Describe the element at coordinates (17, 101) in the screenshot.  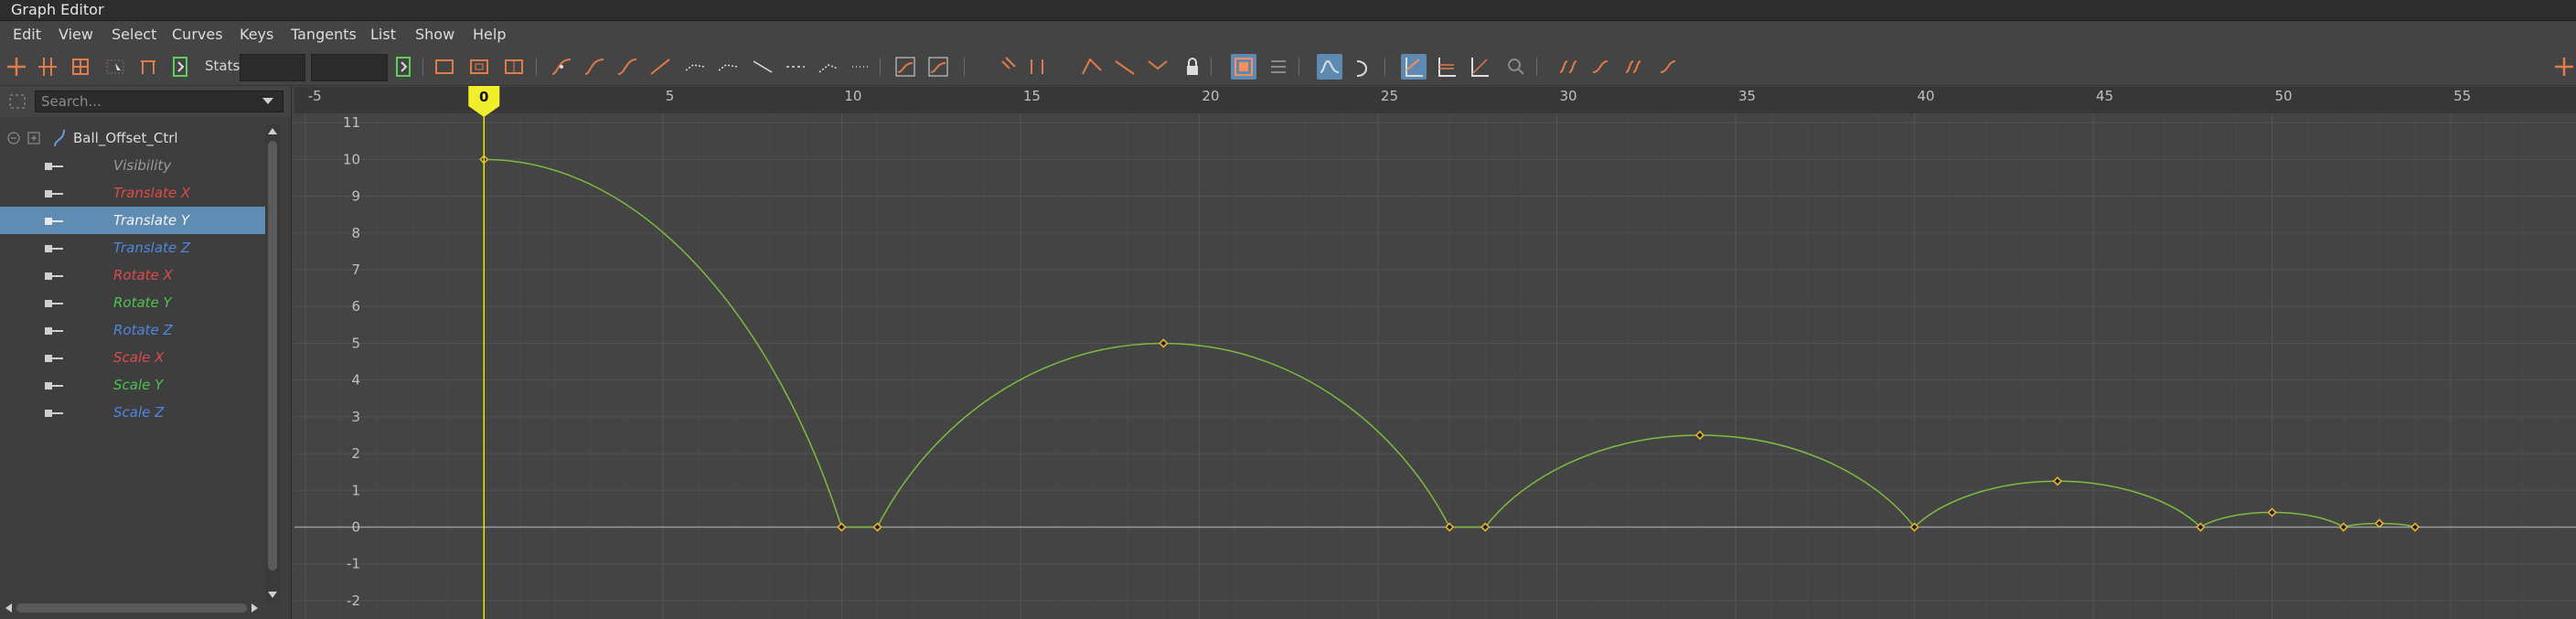
I see `frame-select-icon` at that location.